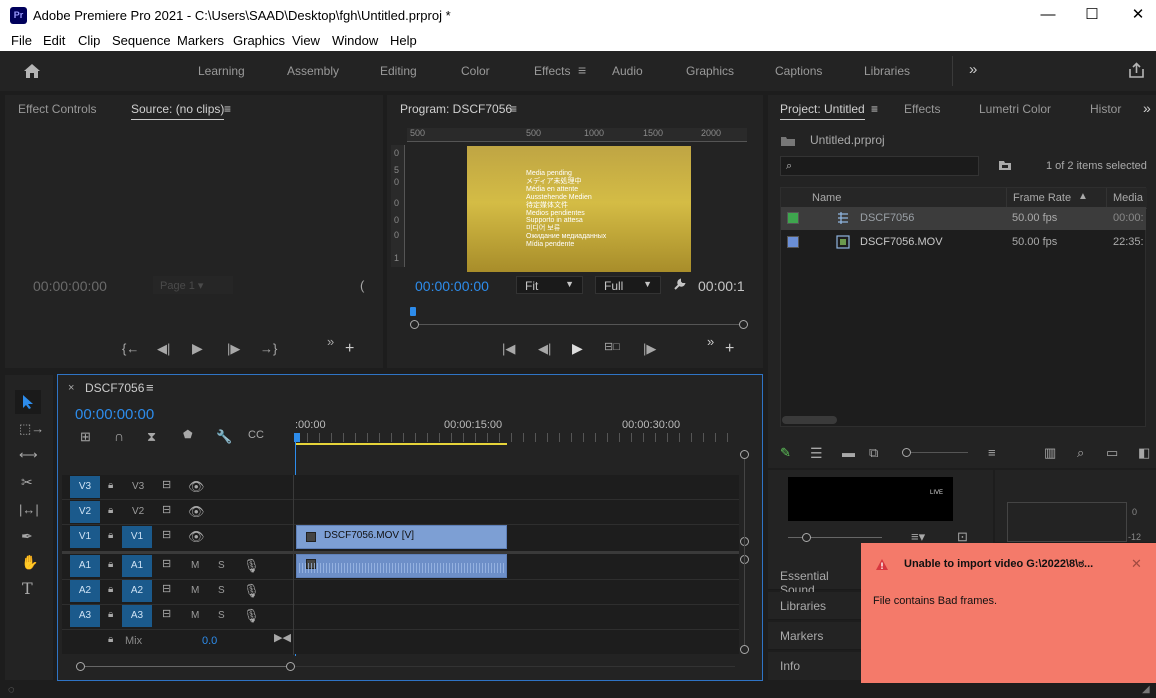 This screenshot has width=1156, height=698. Describe the element at coordinates (815, 666) in the screenshot. I see `panel-info: Info` at that location.